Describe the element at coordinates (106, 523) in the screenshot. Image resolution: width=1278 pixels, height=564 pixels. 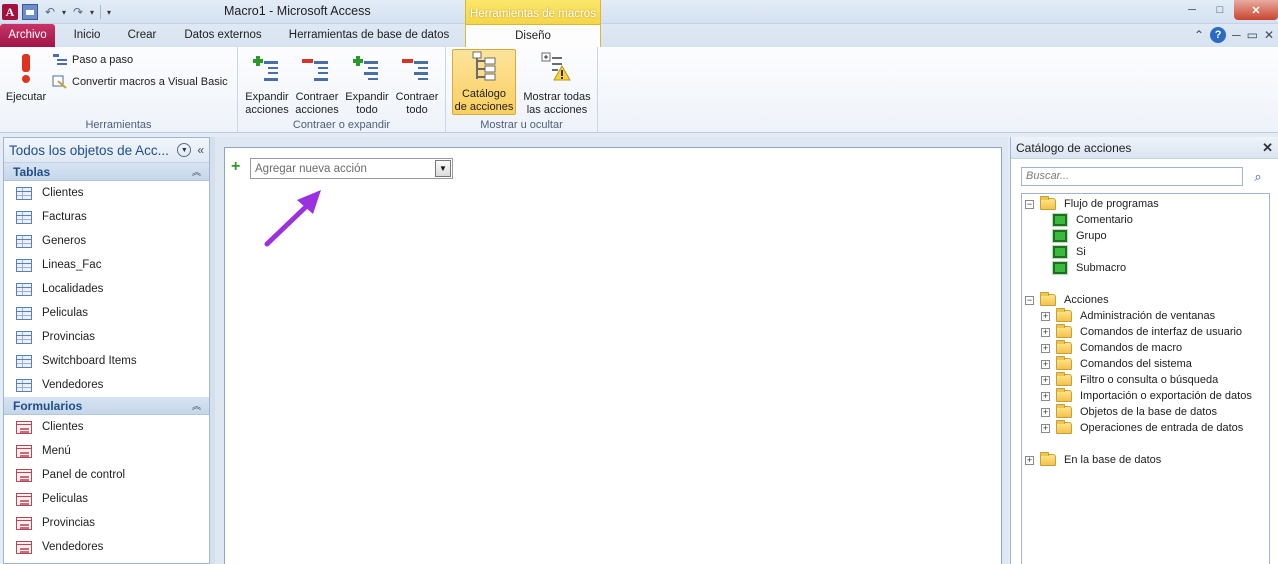
I see `nav-form-item: Provincias` at that location.